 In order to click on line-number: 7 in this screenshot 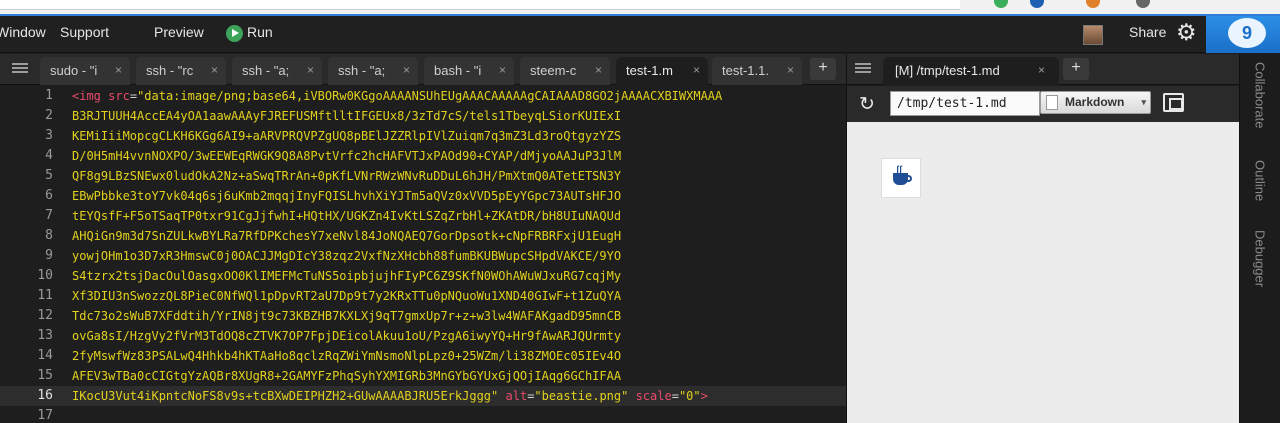, I will do `click(49, 215)`.